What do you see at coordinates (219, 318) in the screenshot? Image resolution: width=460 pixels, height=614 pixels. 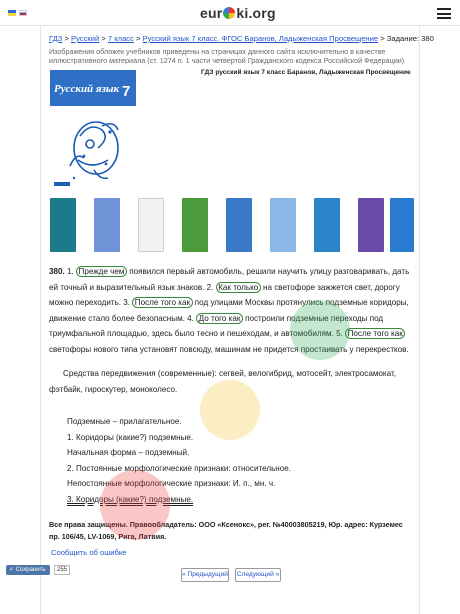 I see `conjunction-mark: До того как` at bounding box center [219, 318].